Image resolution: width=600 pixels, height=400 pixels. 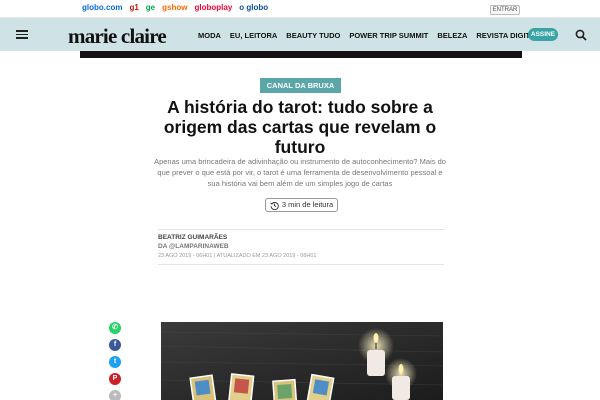 I want to click on globo-link-oglobo: o globo, so click(x=253, y=7).